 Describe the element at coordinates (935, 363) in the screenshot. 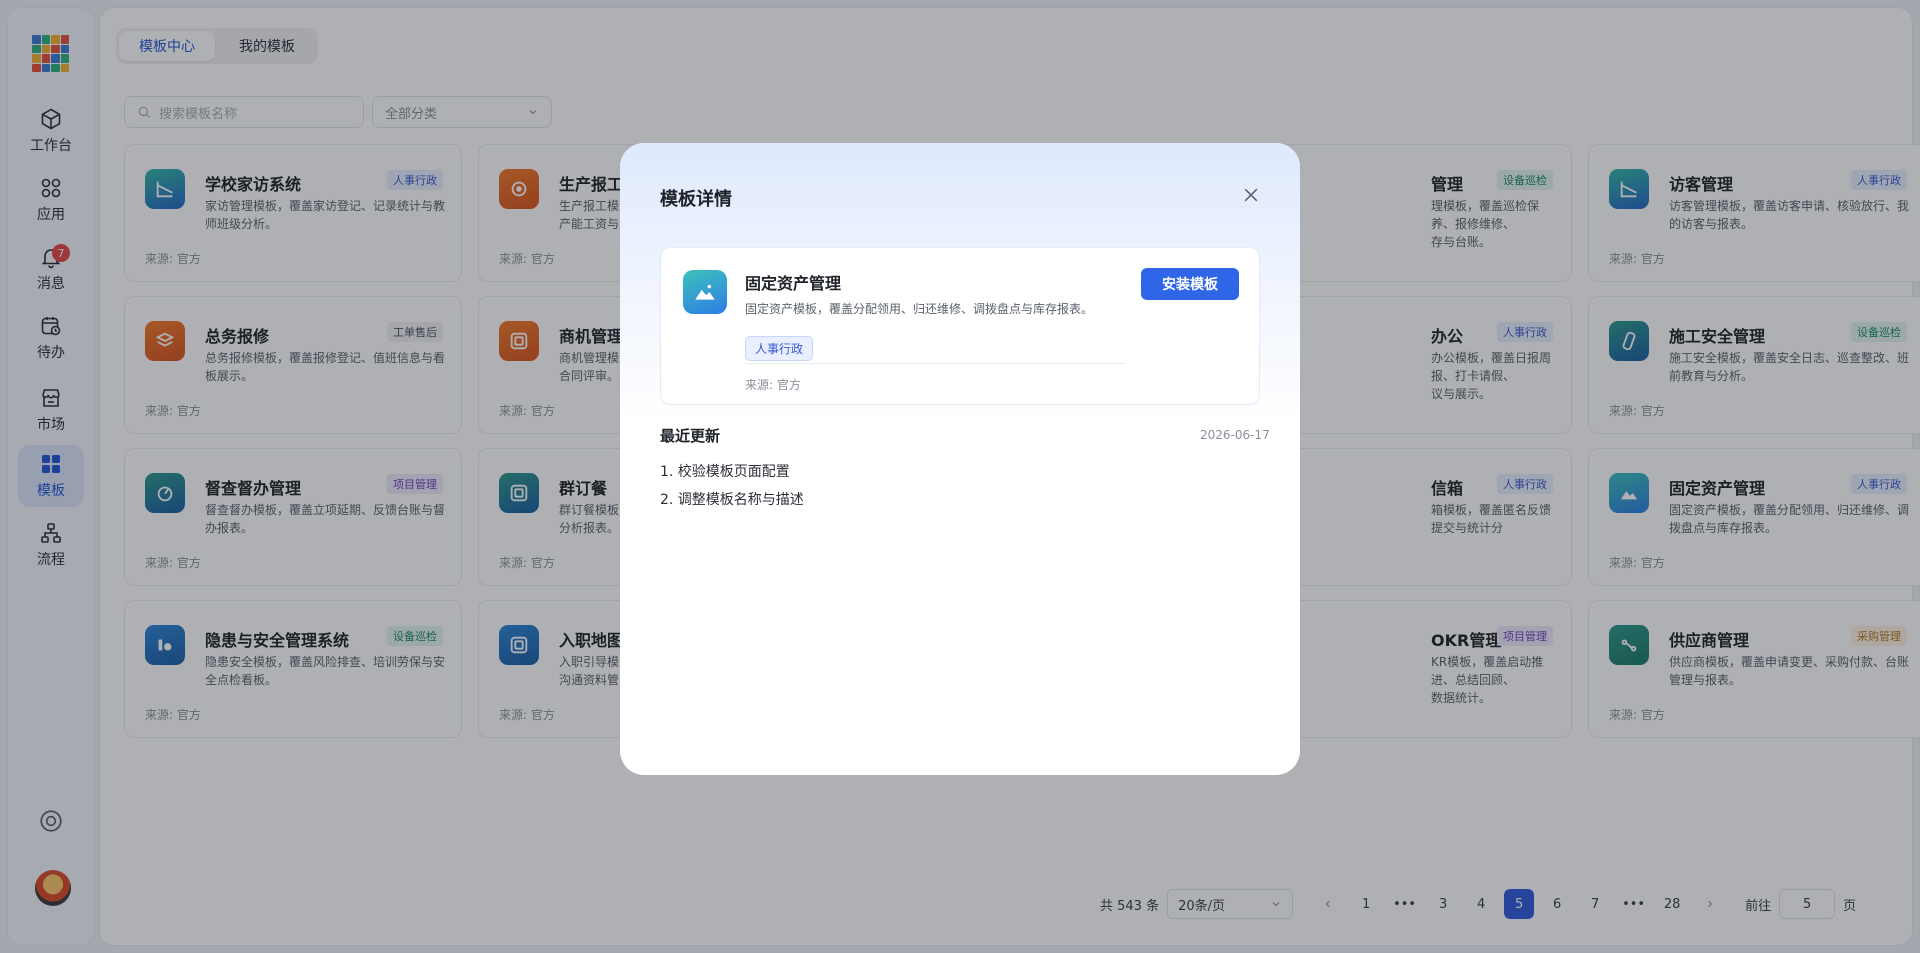

I see `divider` at that location.